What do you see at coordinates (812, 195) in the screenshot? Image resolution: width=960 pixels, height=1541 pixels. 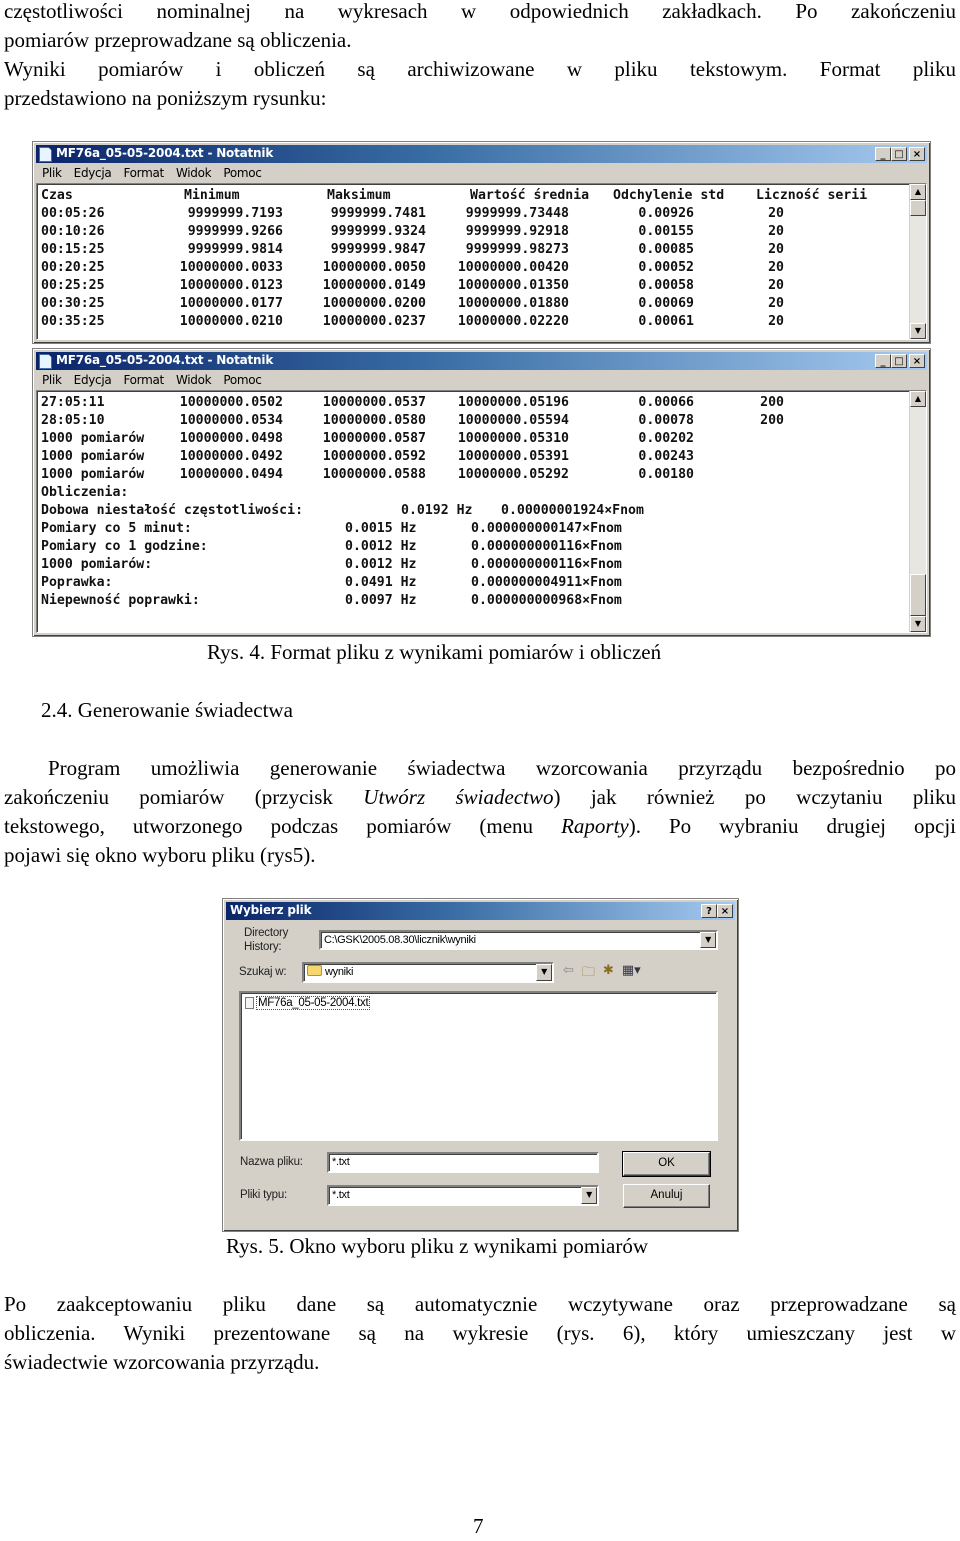 I see `count-header: Liczność serii` at bounding box center [812, 195].